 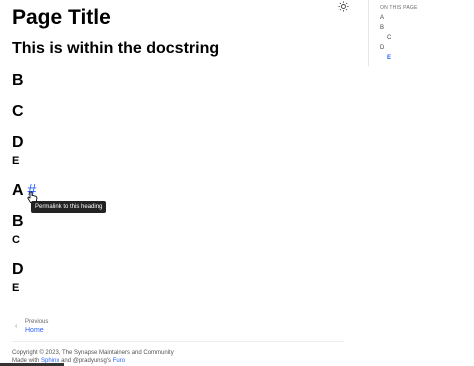 What do you see at coordinates (18, 111) in the screenshot?
I see `section-heading-c: C` at bounding box center [18, 111].